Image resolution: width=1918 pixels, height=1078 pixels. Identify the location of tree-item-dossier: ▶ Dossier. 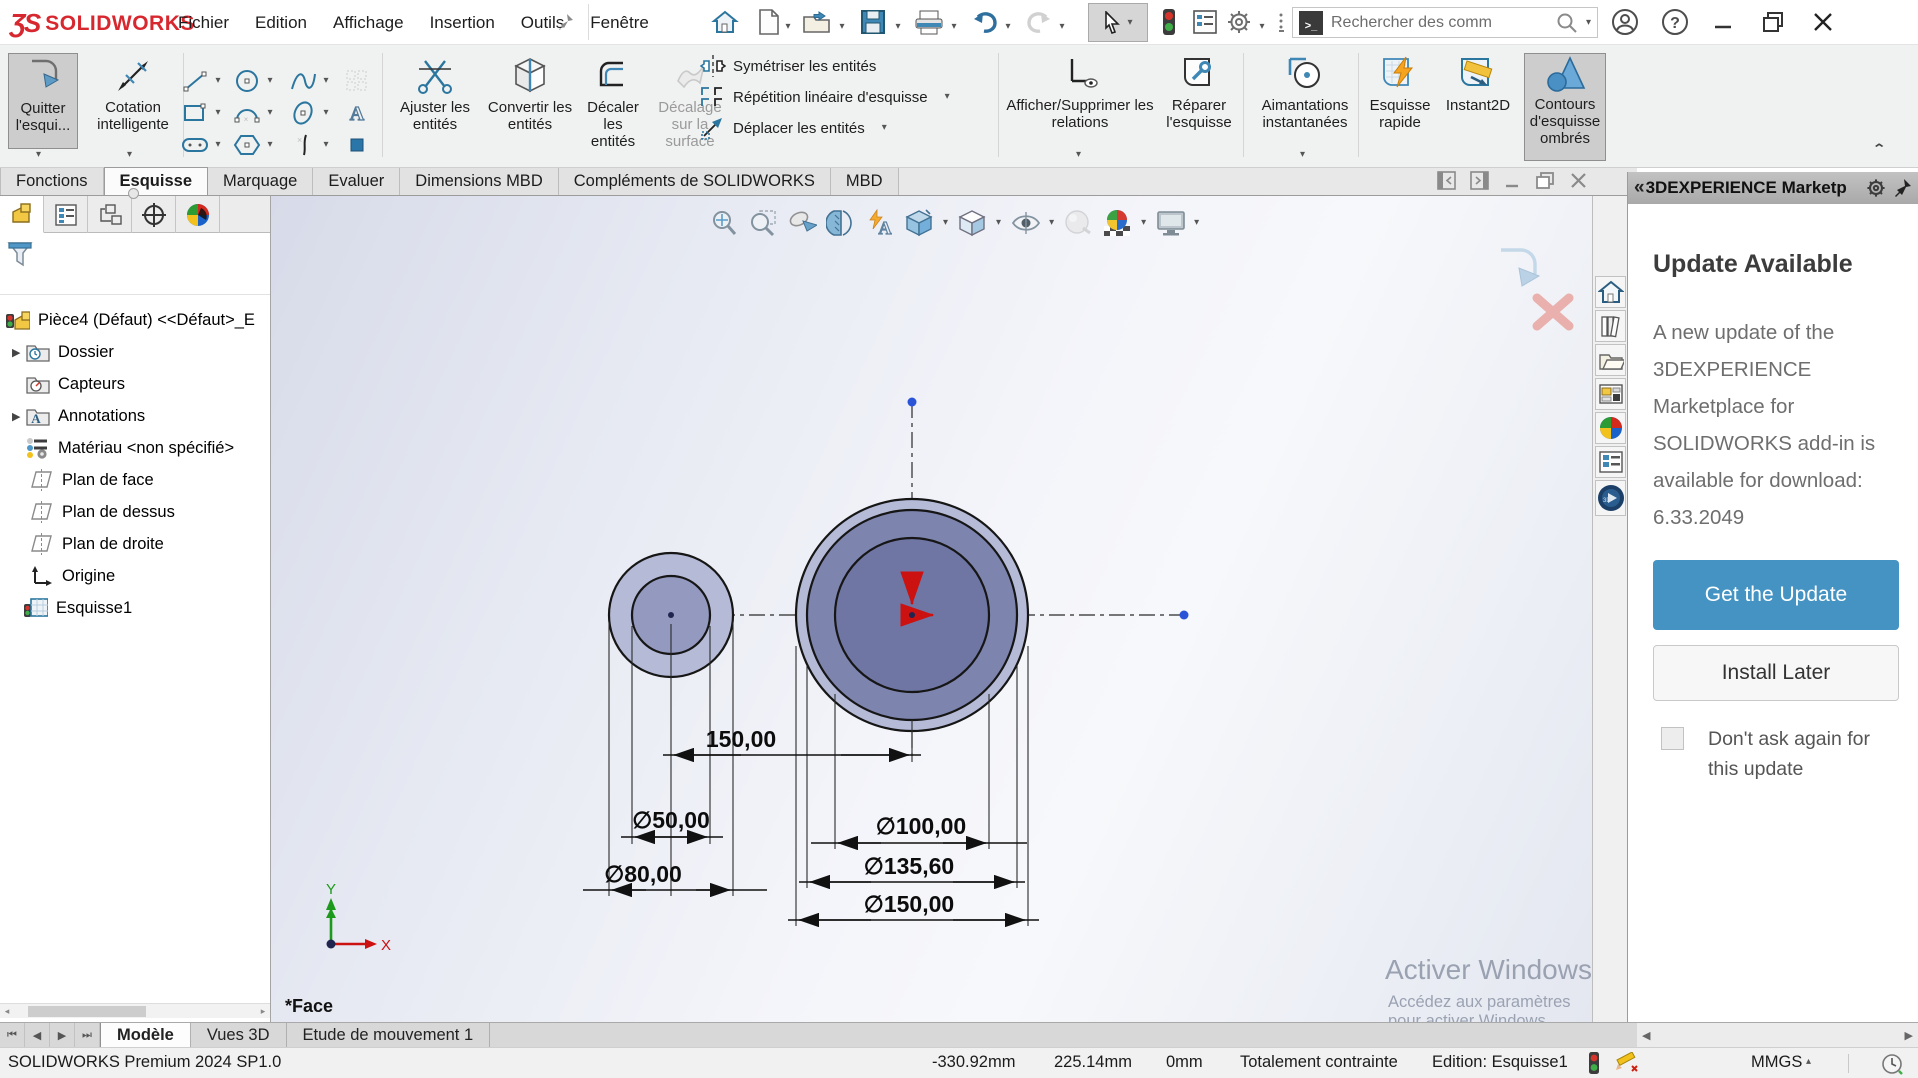
(135, 352).